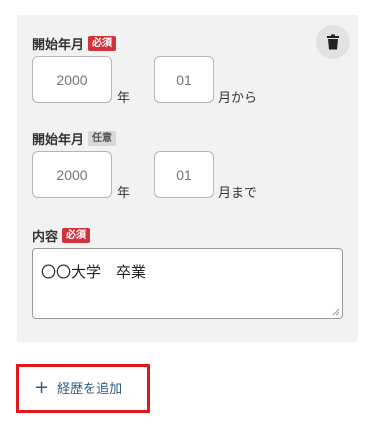 This screenshot has width=375, height=436. Describe the element at coordinates (90, 389) in the screenshot. I see `add-history-label: 経歴を追加` at that location.